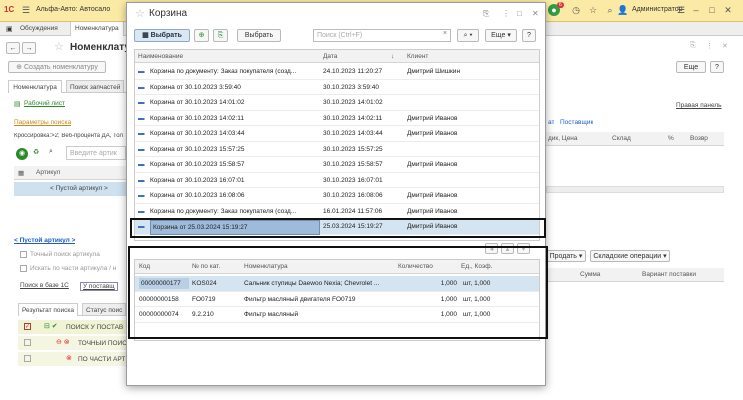 This screenshot has width=743, height=400. Describe the element at coordinates (95, 86) in the screenshot. I see `tab-parts-search: Поиск запчастей` at that location.